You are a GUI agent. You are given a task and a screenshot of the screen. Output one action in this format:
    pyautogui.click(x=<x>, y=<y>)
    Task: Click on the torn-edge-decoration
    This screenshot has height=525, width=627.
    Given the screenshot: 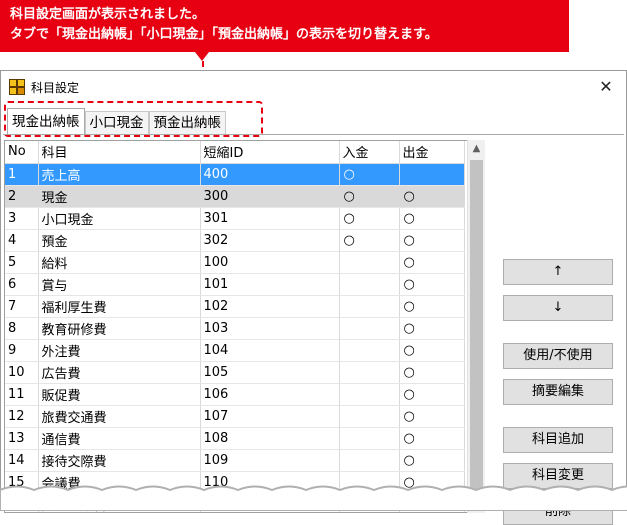 What is the action you would take?
    pyautogui.click(x=313, y=498)
    